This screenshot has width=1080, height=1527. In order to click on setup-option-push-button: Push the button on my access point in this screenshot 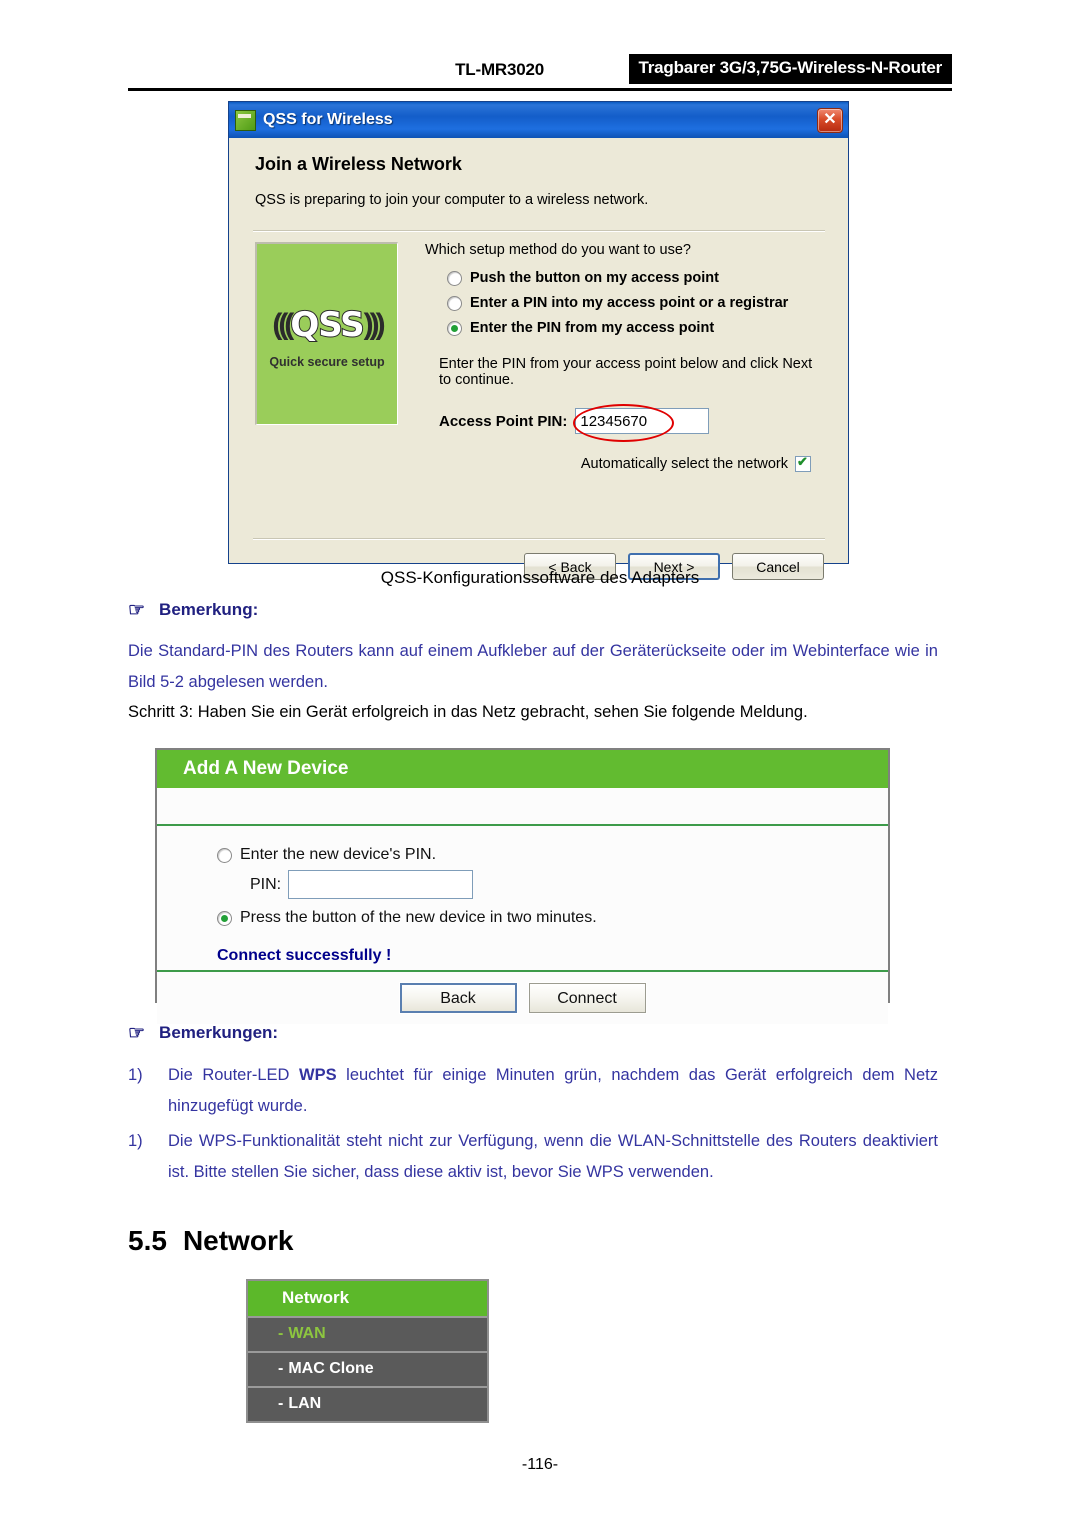, I will do `click(636, 278)`.